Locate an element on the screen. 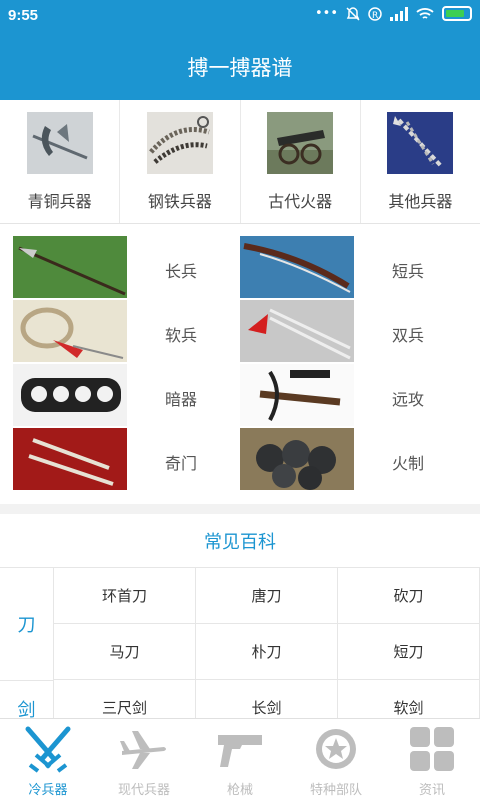  status-bar: 9:55 ••• R is located at coordinates (240, 17).